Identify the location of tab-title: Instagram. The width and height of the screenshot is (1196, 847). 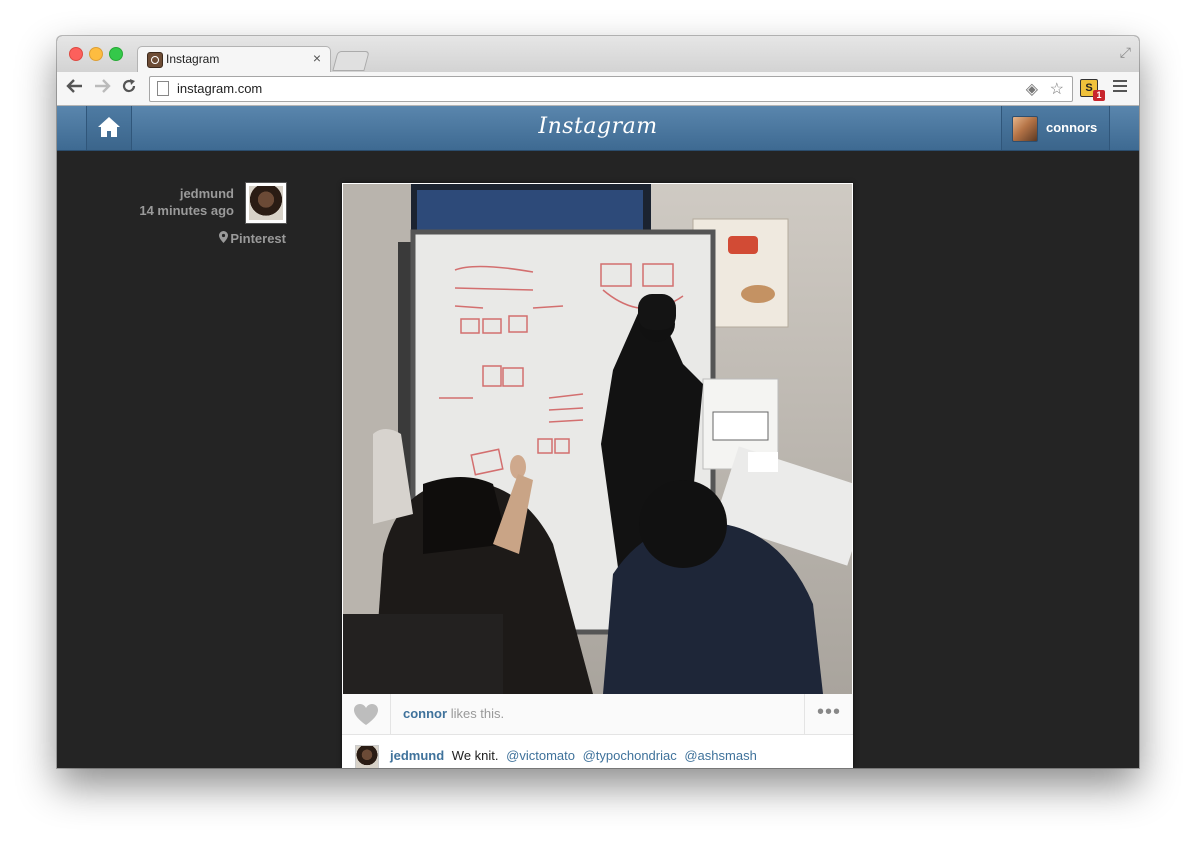
(193, 59).